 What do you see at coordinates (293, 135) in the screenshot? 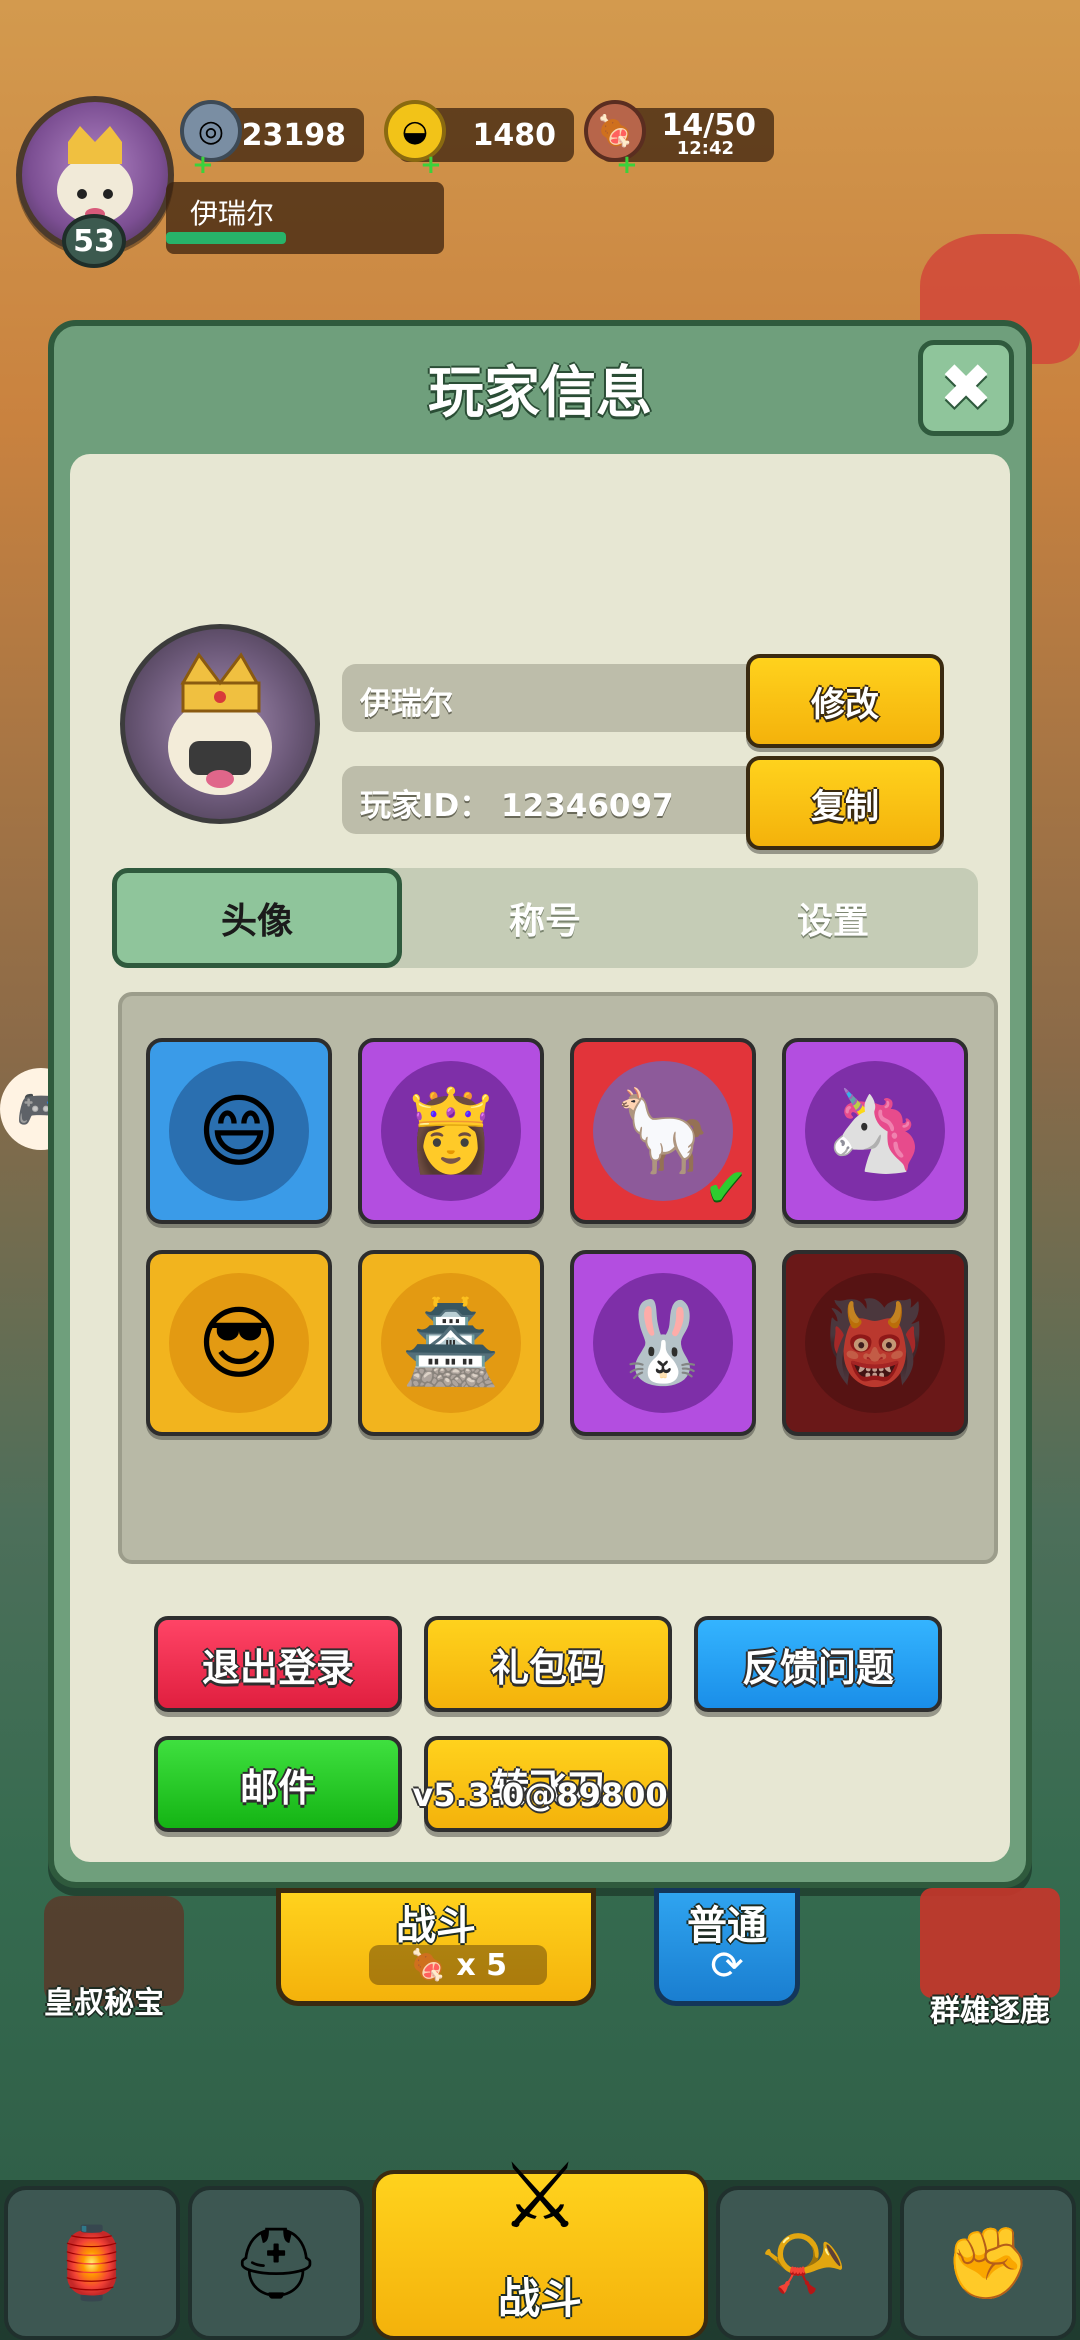
I see `coin-value: 23198` at bounding box center [293, 135].